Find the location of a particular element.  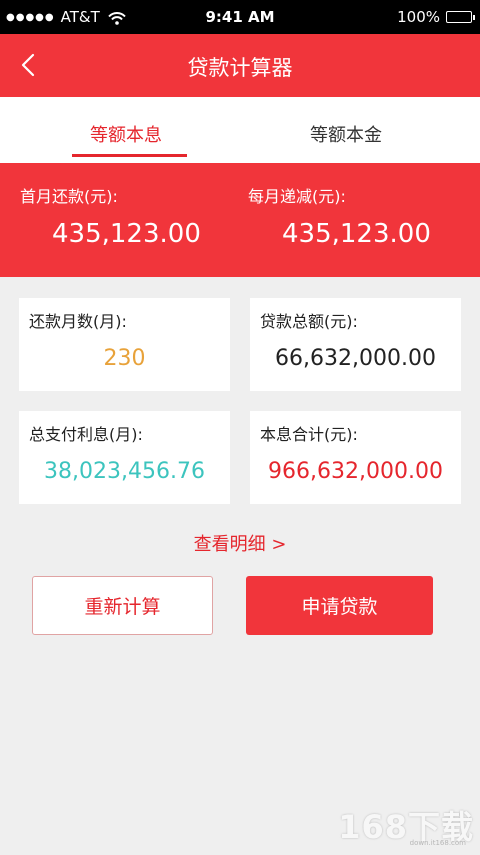

summary-panel: 首月还款(元): 435,123.00 每月递减(元): 435,123.00 is located at coordinates (240, 220).